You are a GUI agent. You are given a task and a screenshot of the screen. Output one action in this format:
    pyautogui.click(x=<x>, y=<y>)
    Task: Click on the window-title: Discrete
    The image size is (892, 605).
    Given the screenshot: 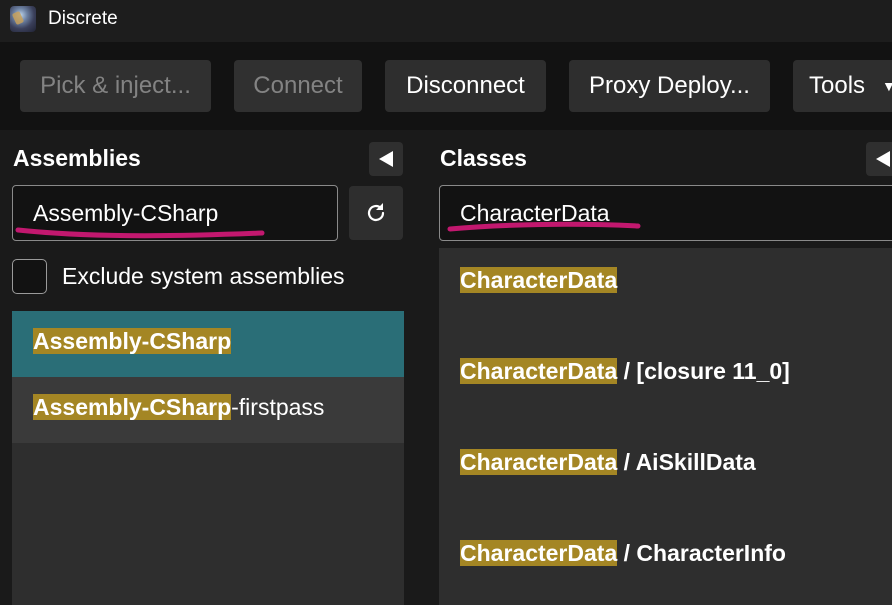 What is the action you would take?
    pyautogui.click(x=83, y=18)
    